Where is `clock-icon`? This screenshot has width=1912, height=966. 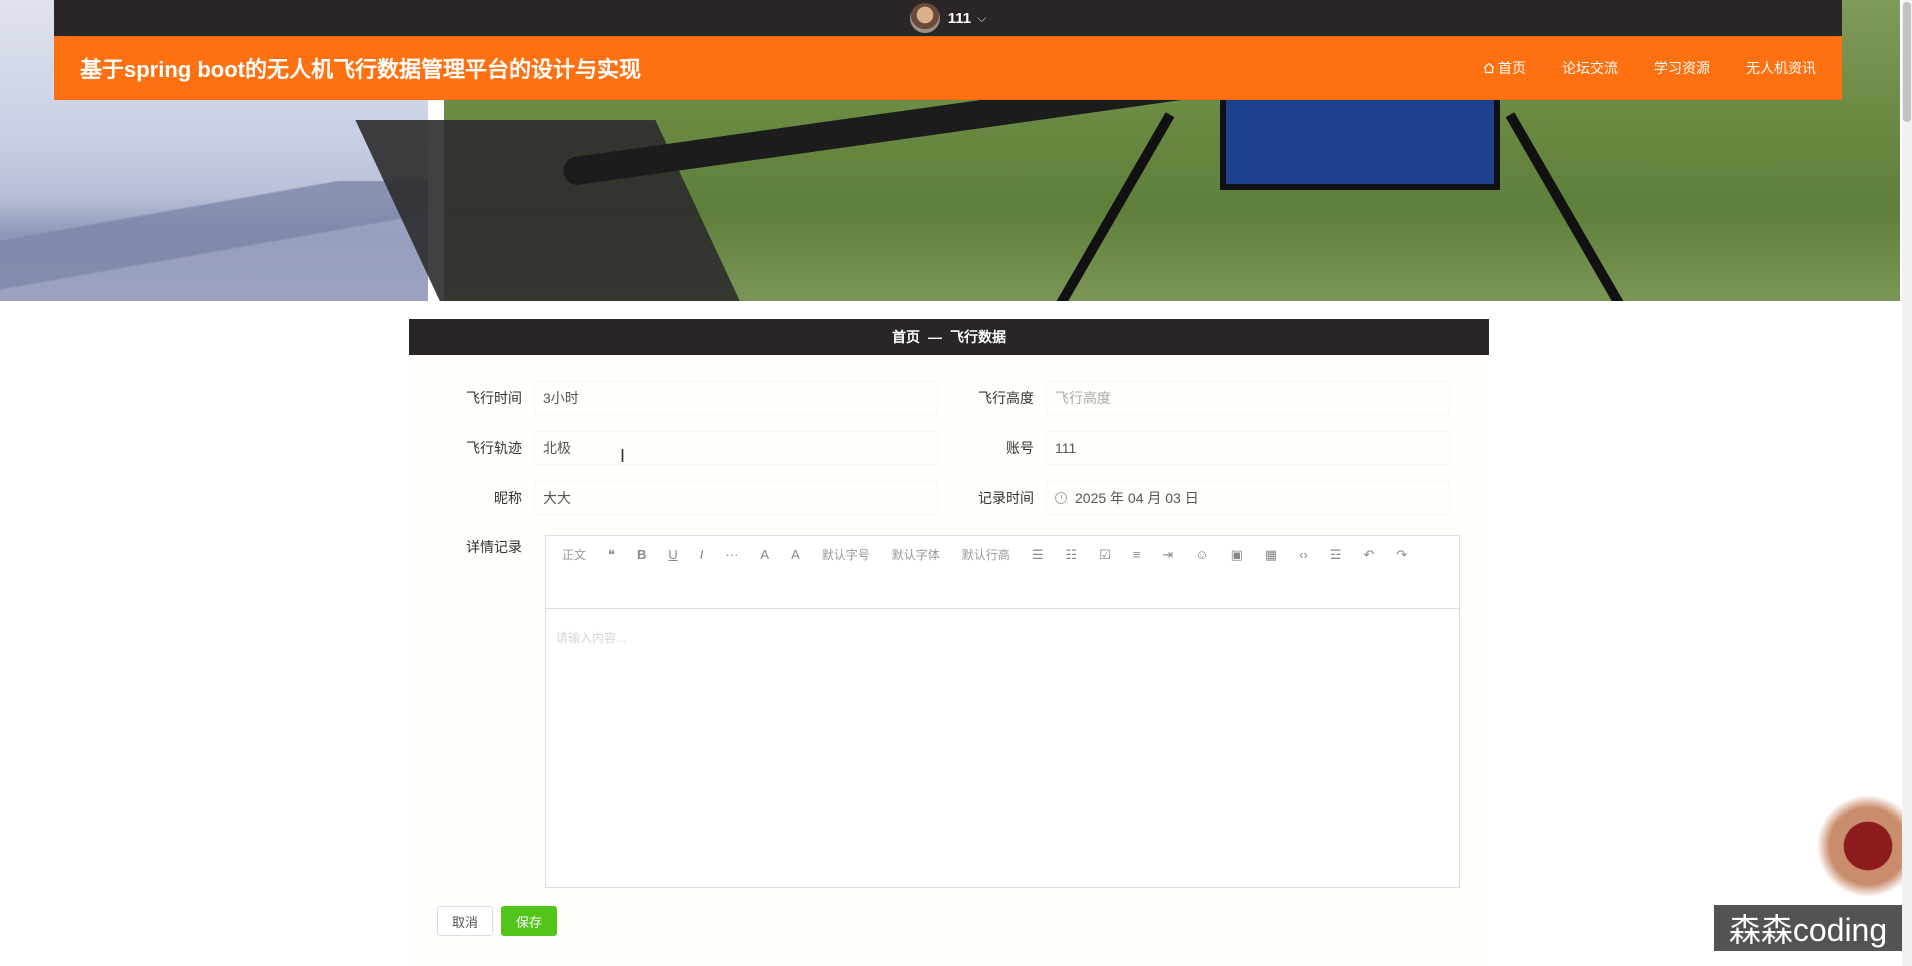 clock-icon is located at coordinates (1061, 498).